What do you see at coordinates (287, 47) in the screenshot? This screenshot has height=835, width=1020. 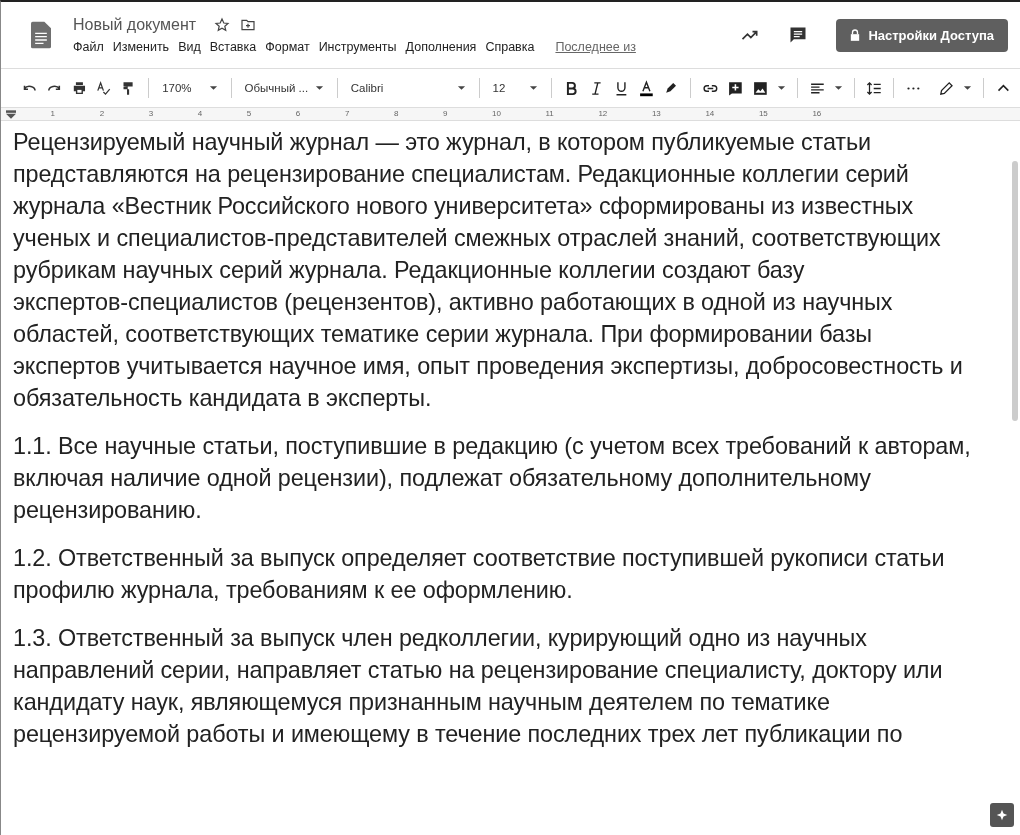 I see `menu-item: Формат` at bounding box center [287, 47].